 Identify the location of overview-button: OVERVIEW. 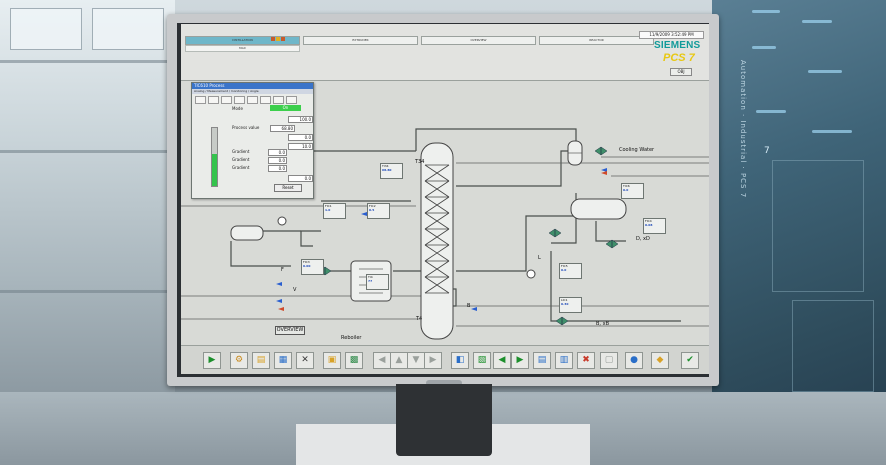
(290, 330).